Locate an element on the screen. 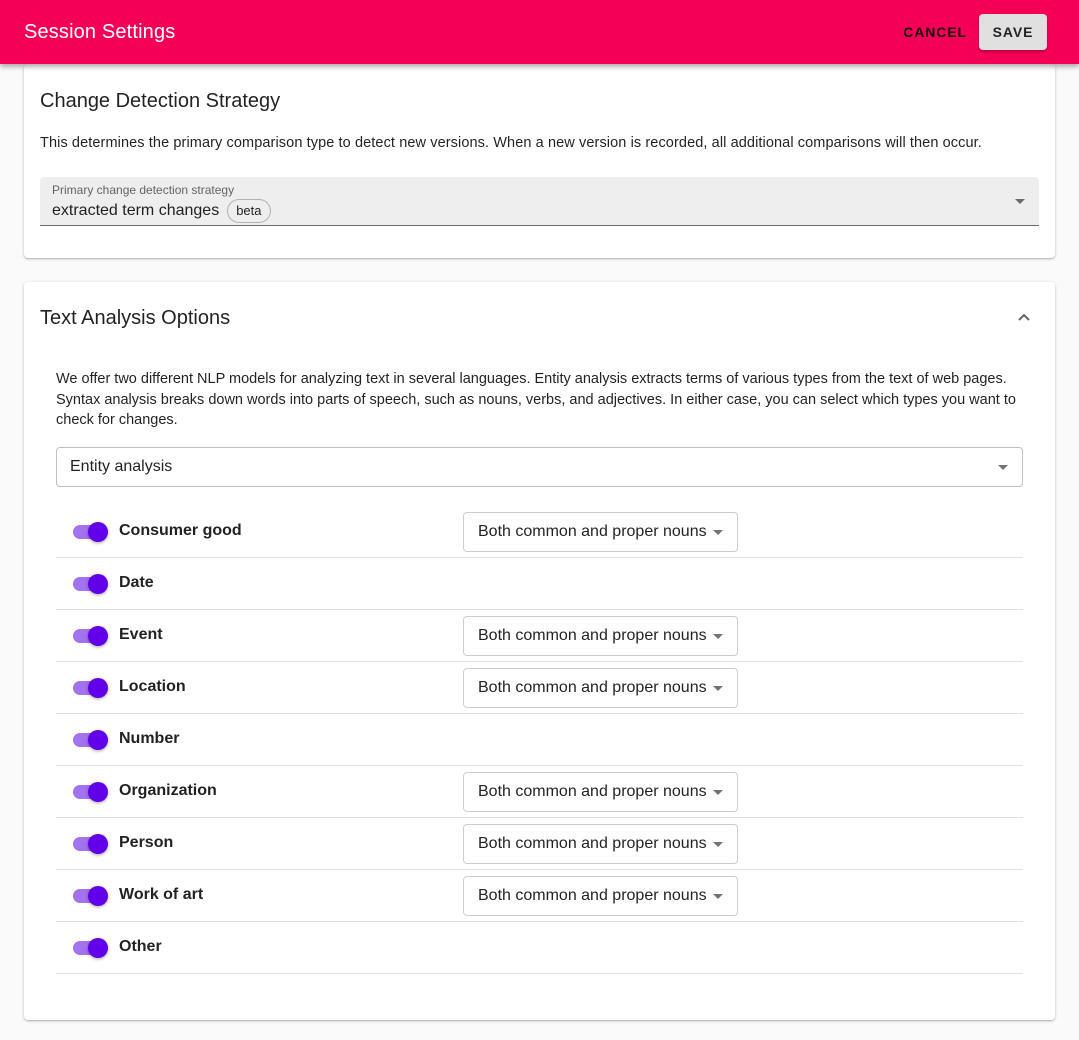 Image resolution: width=1079 pixels, height=1040 pixels. entity-row: Work of art Both common and proper nouns is located at coordinates (539, 896).